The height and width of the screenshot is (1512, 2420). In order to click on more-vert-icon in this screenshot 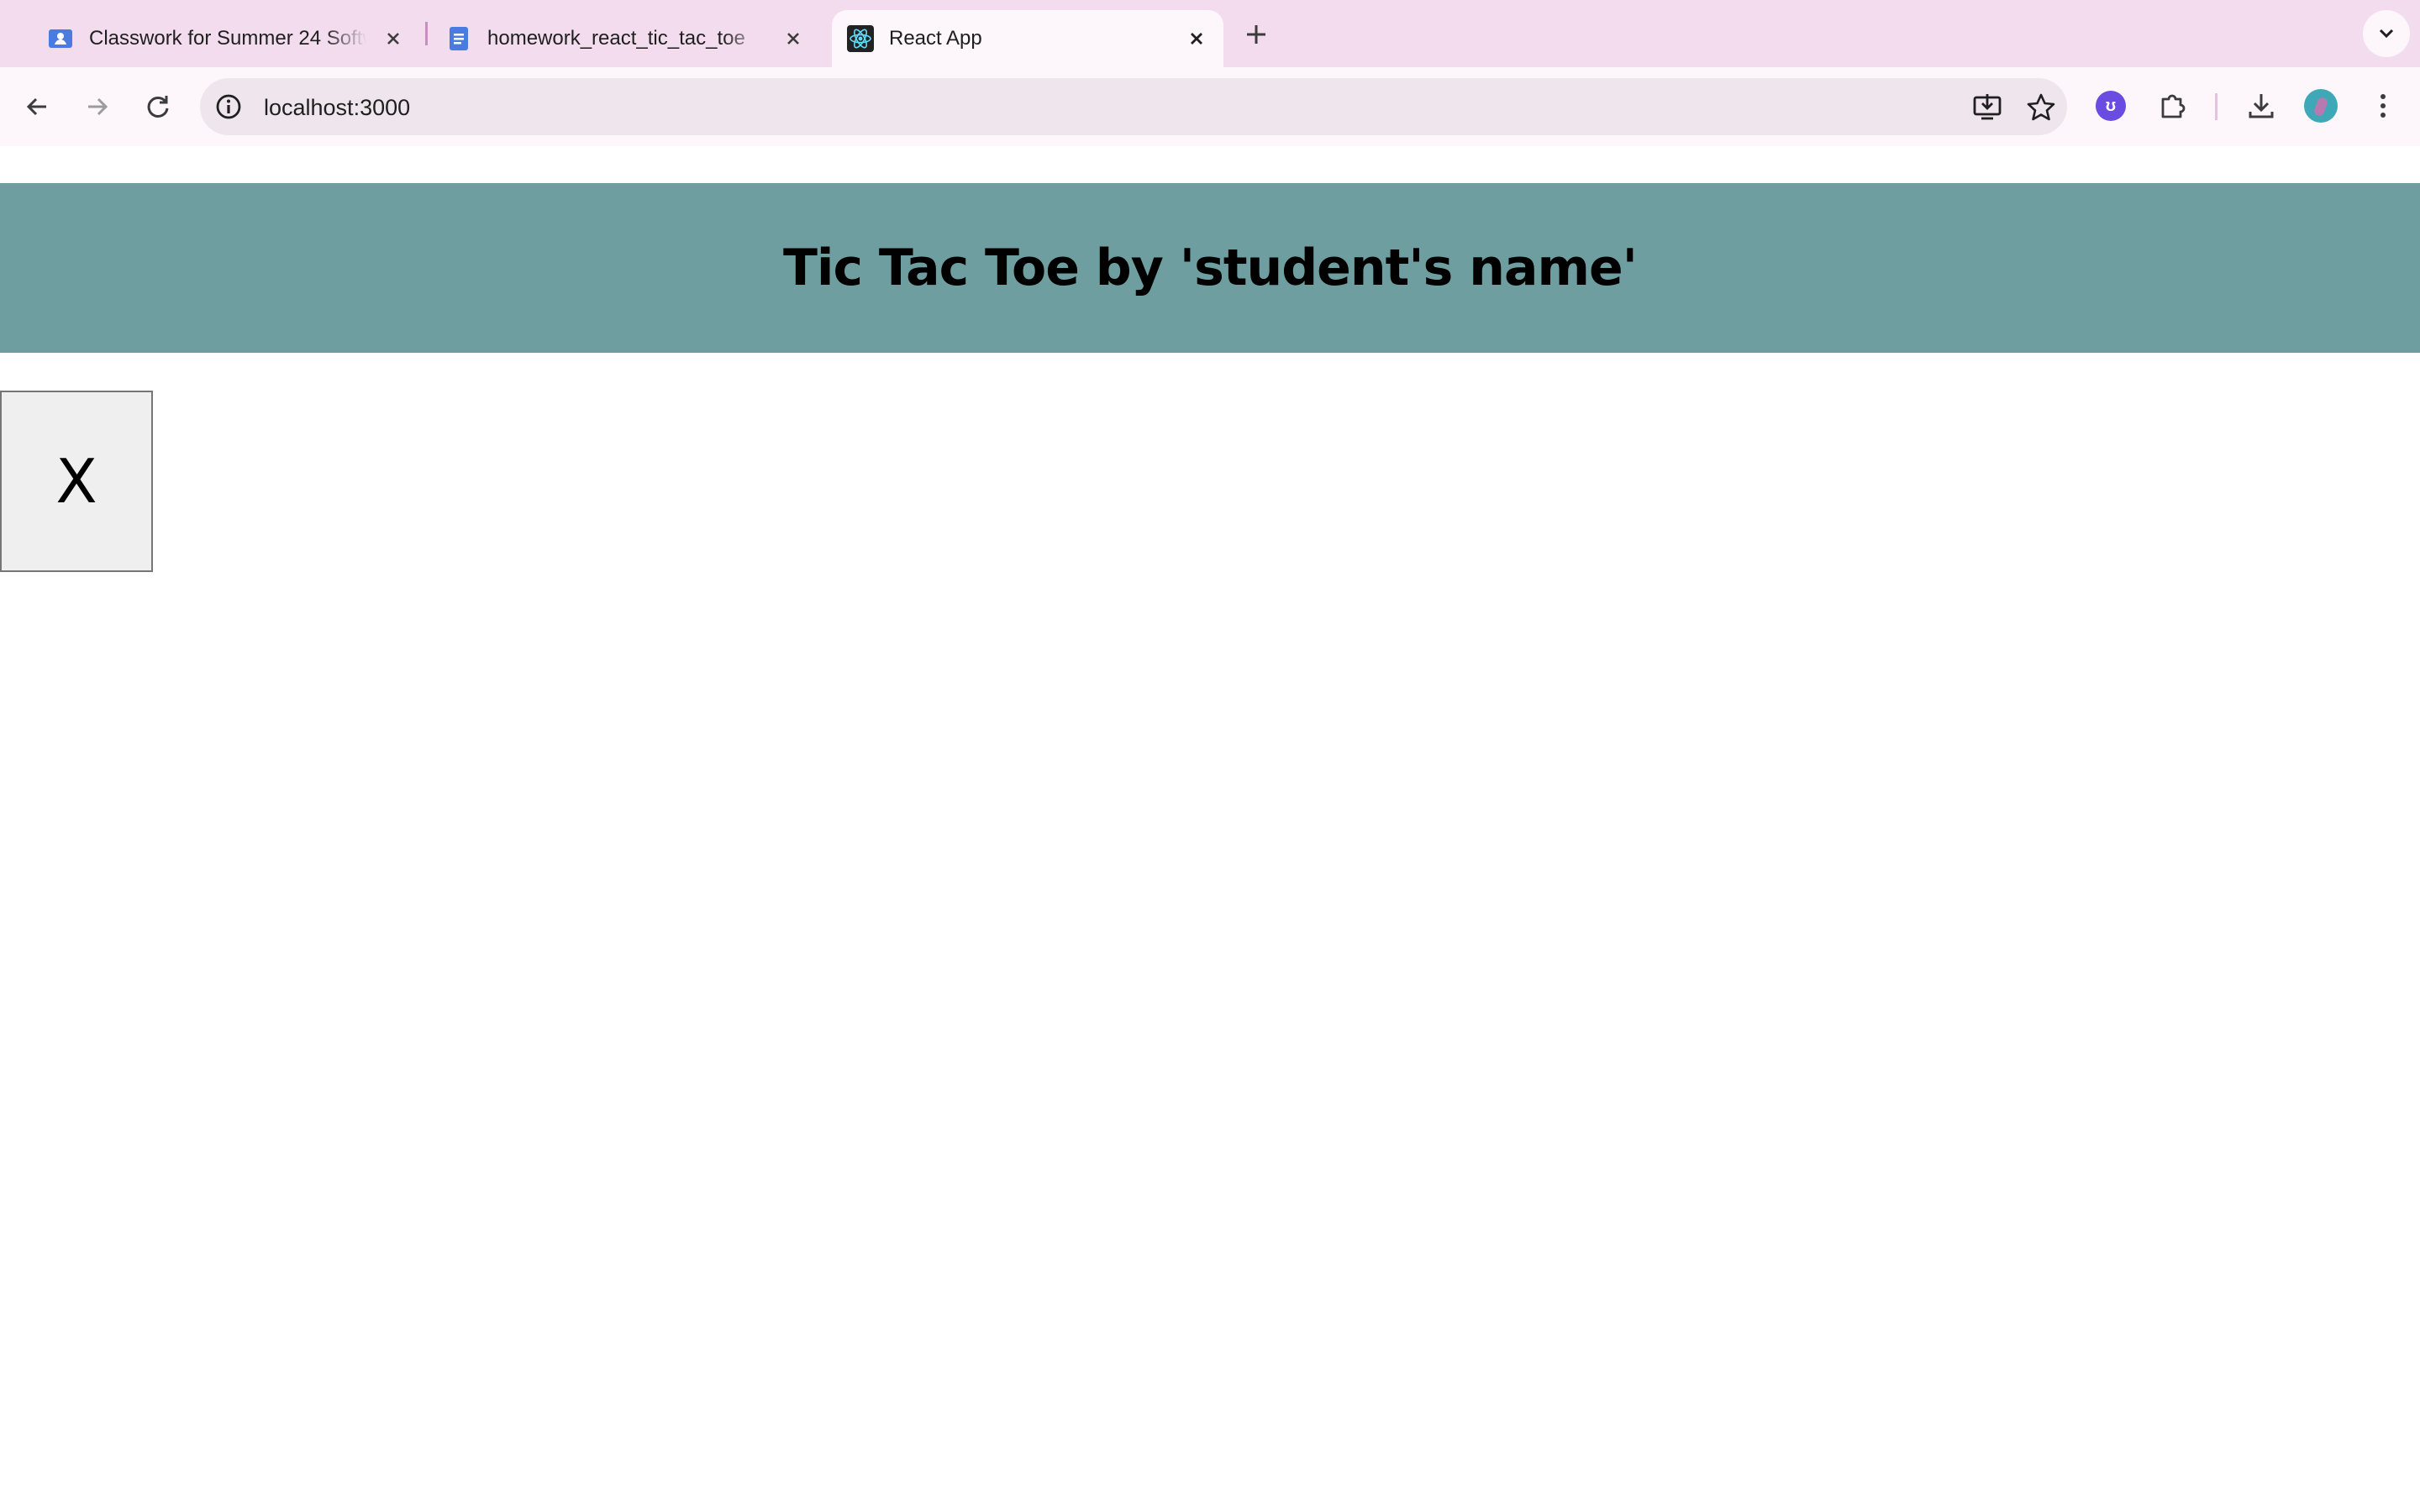, I will do `click(2384, 106)`.